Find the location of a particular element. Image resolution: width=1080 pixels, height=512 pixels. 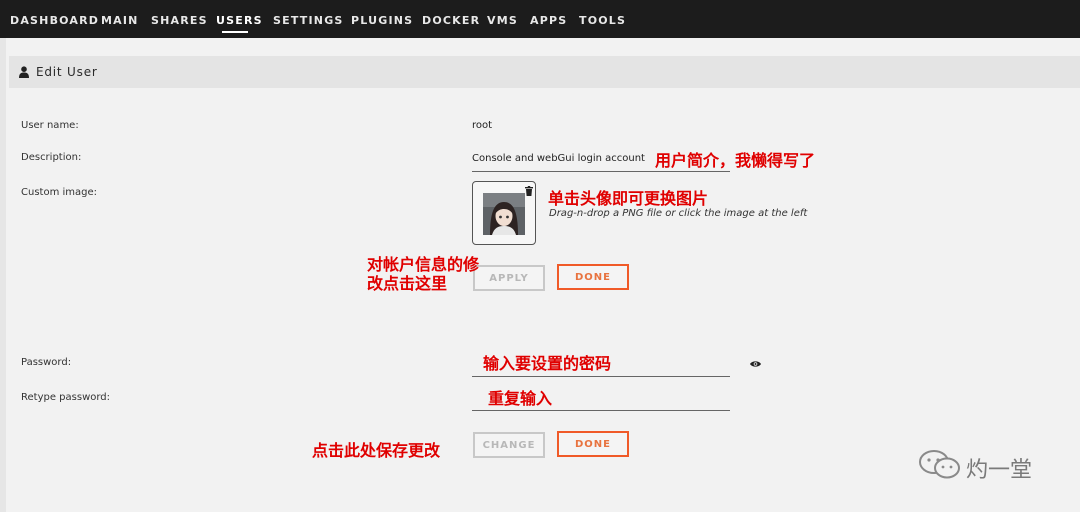

user-icon is located at coordinates (24, 72).